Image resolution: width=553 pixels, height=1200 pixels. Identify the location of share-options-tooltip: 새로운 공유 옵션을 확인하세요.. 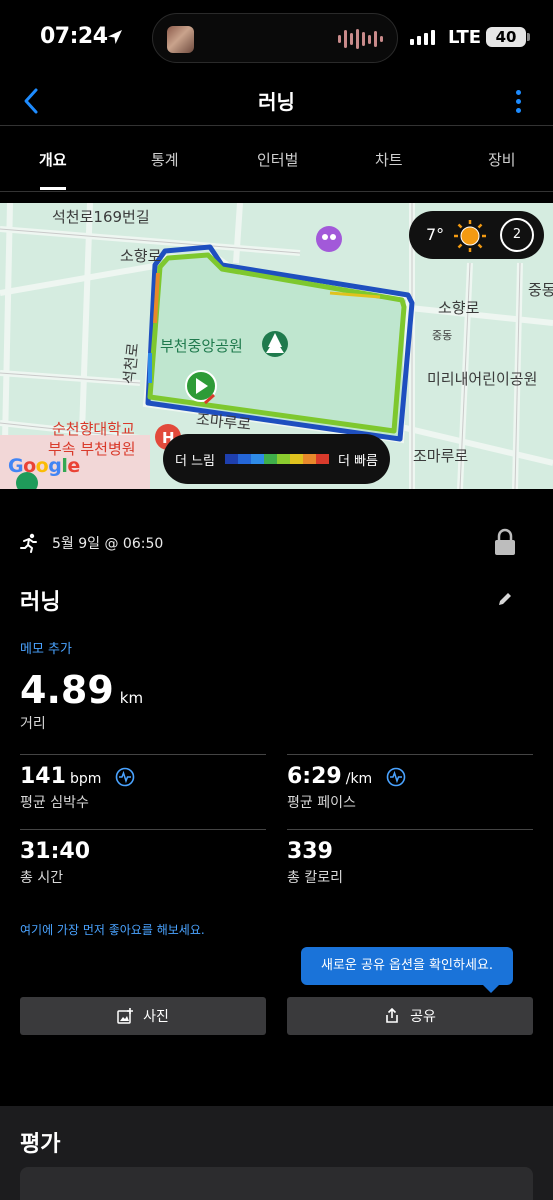
(407, 970).